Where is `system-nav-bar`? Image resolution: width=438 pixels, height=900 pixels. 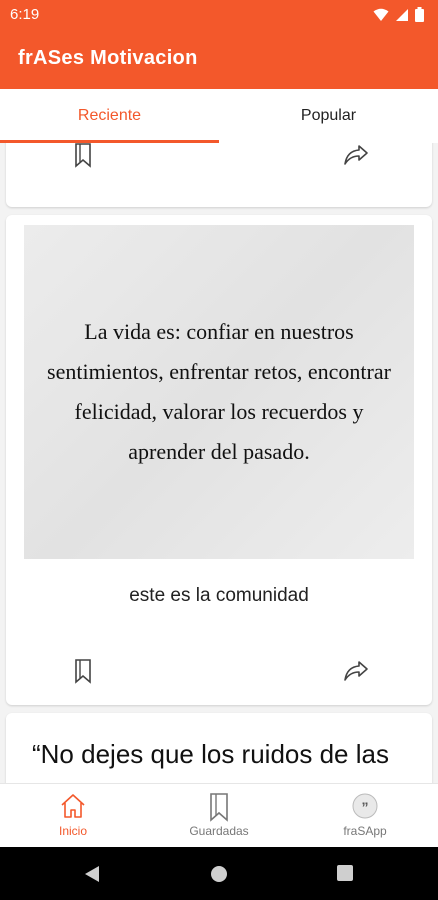 system-nav-bar is located at coordinates (219, 873).